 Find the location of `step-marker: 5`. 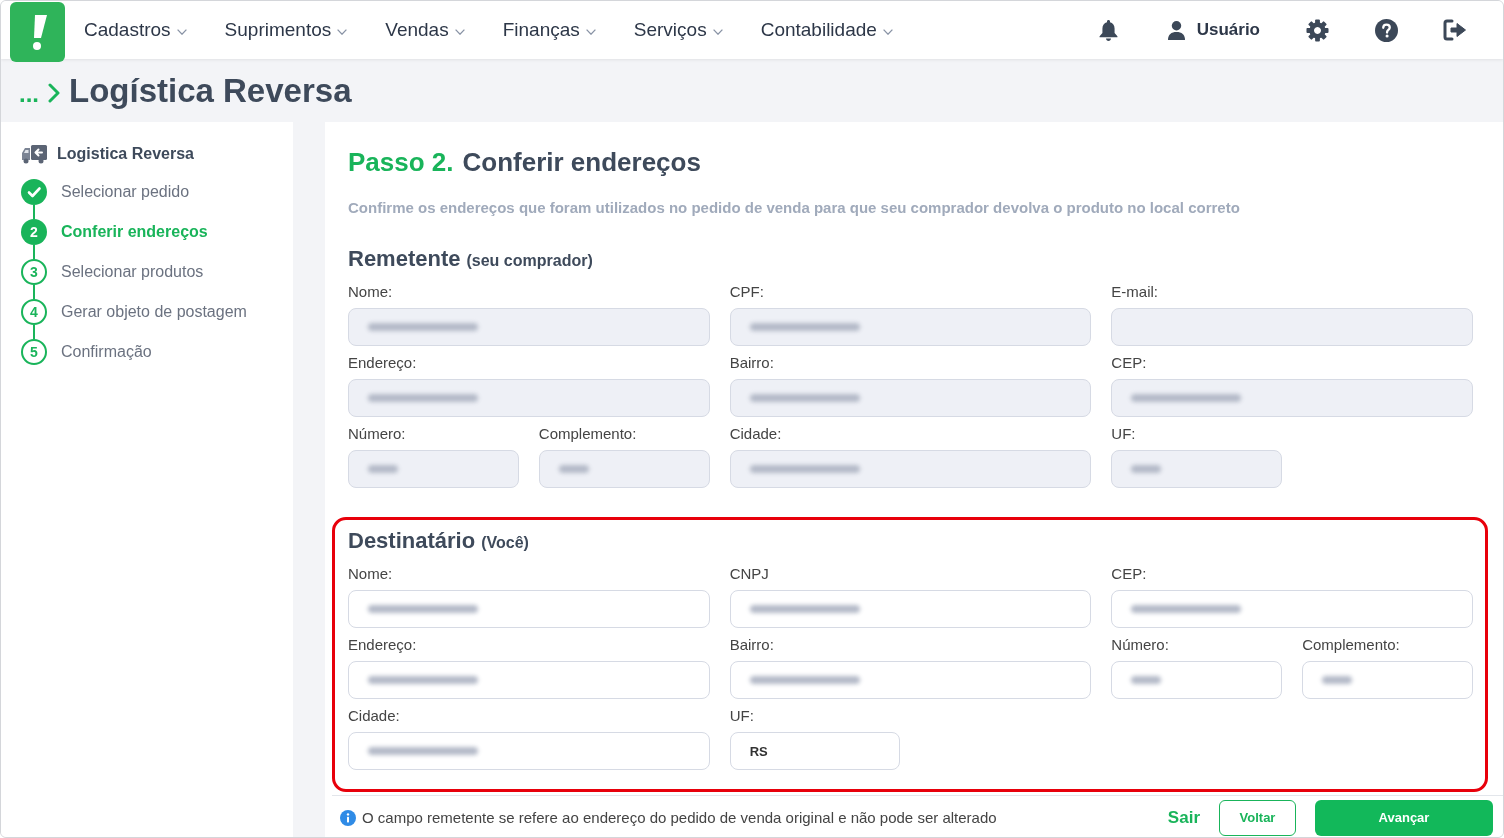

step-marker: 5 is located at coordinates (34, 352).